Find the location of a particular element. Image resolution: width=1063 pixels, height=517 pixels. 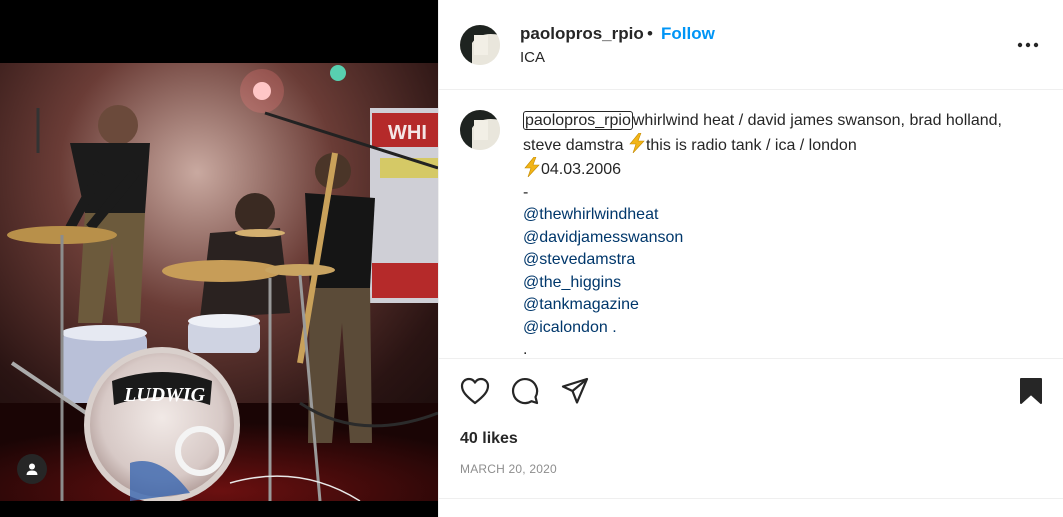

mention-link: @thewhirlwindheat is located at coordinates (763, 215).